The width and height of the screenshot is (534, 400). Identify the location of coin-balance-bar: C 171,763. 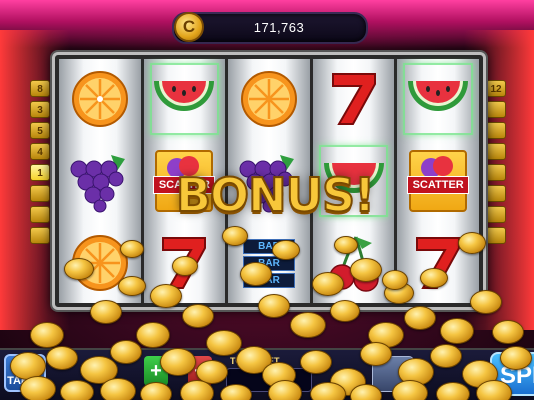
(270, 28).